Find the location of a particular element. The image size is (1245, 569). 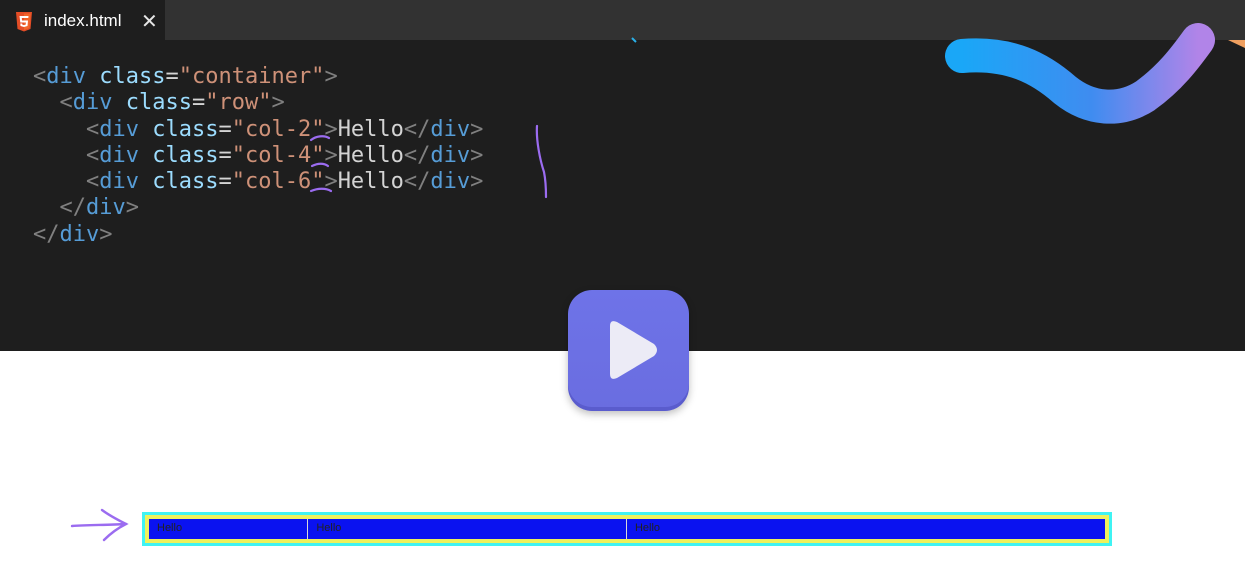

col-6: Hello is located at coordinates (647, 528).